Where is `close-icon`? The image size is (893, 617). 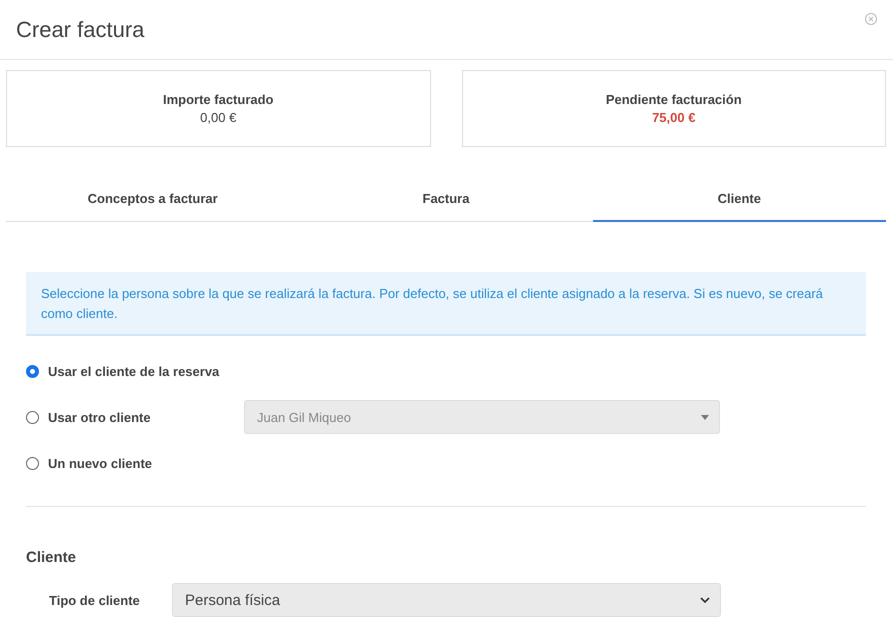
close-icon is located at coordinates (871, 19).